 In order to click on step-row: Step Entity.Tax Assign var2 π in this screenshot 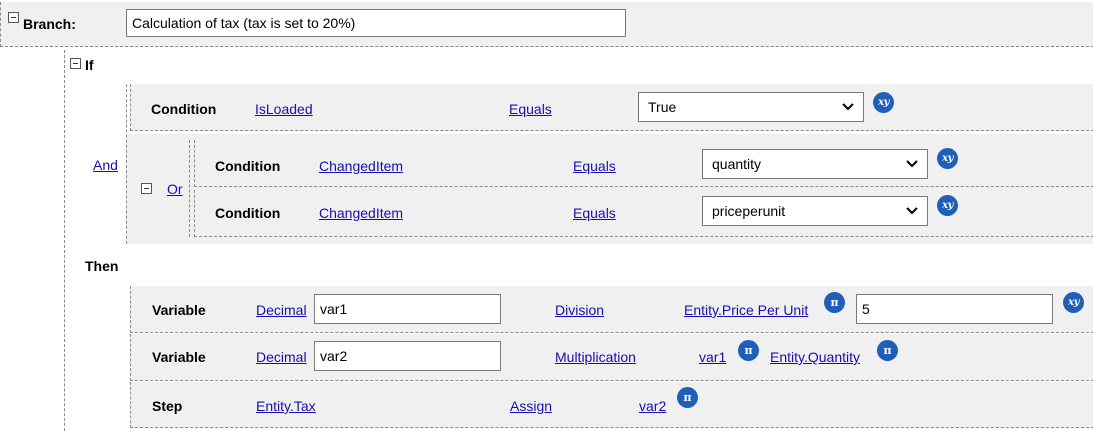, I will do `click(611, 405)`.